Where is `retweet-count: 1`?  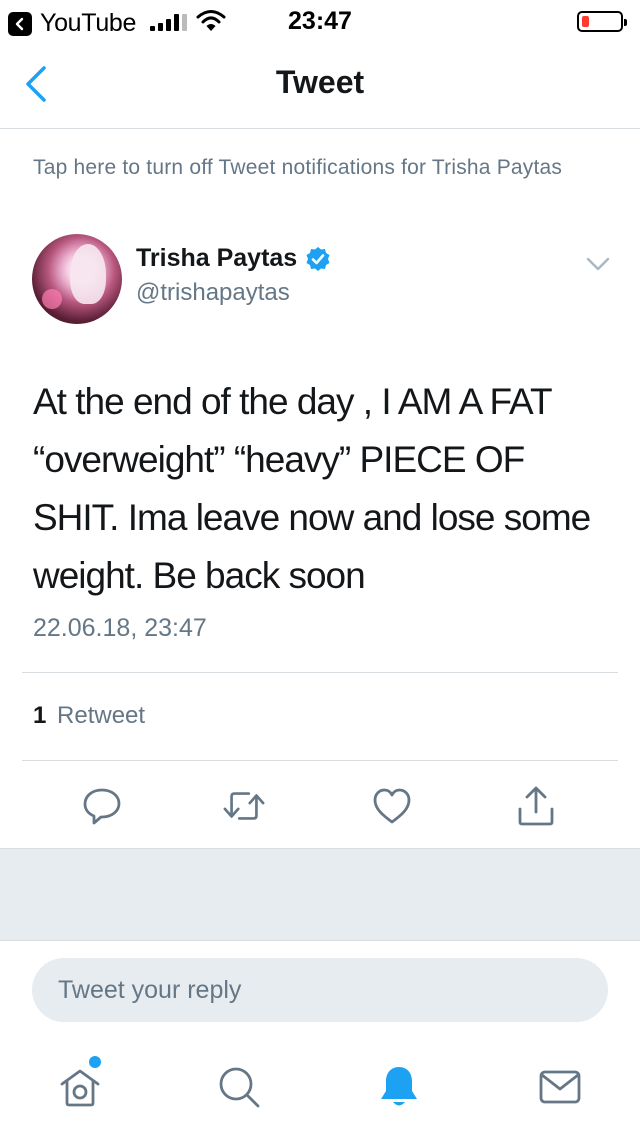 retweet-count: 1 is located at coordinates (40, 715).